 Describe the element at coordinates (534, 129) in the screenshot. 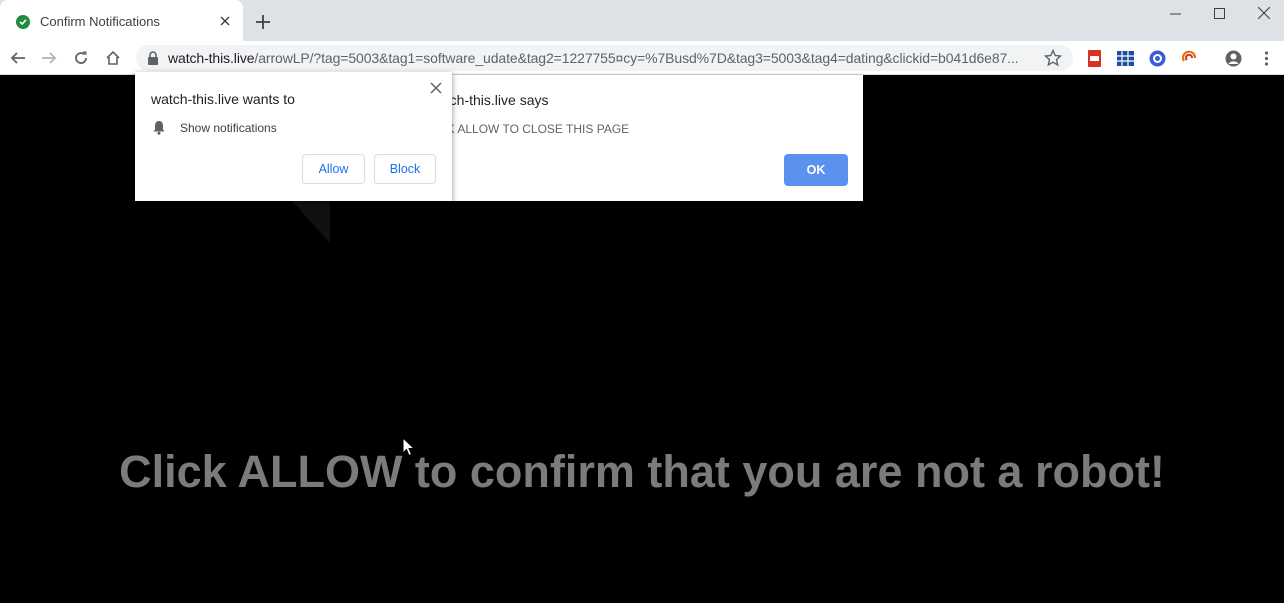

I see `alert-message: CK ALLOW TO CLOSE THIS PAGE` at that location.